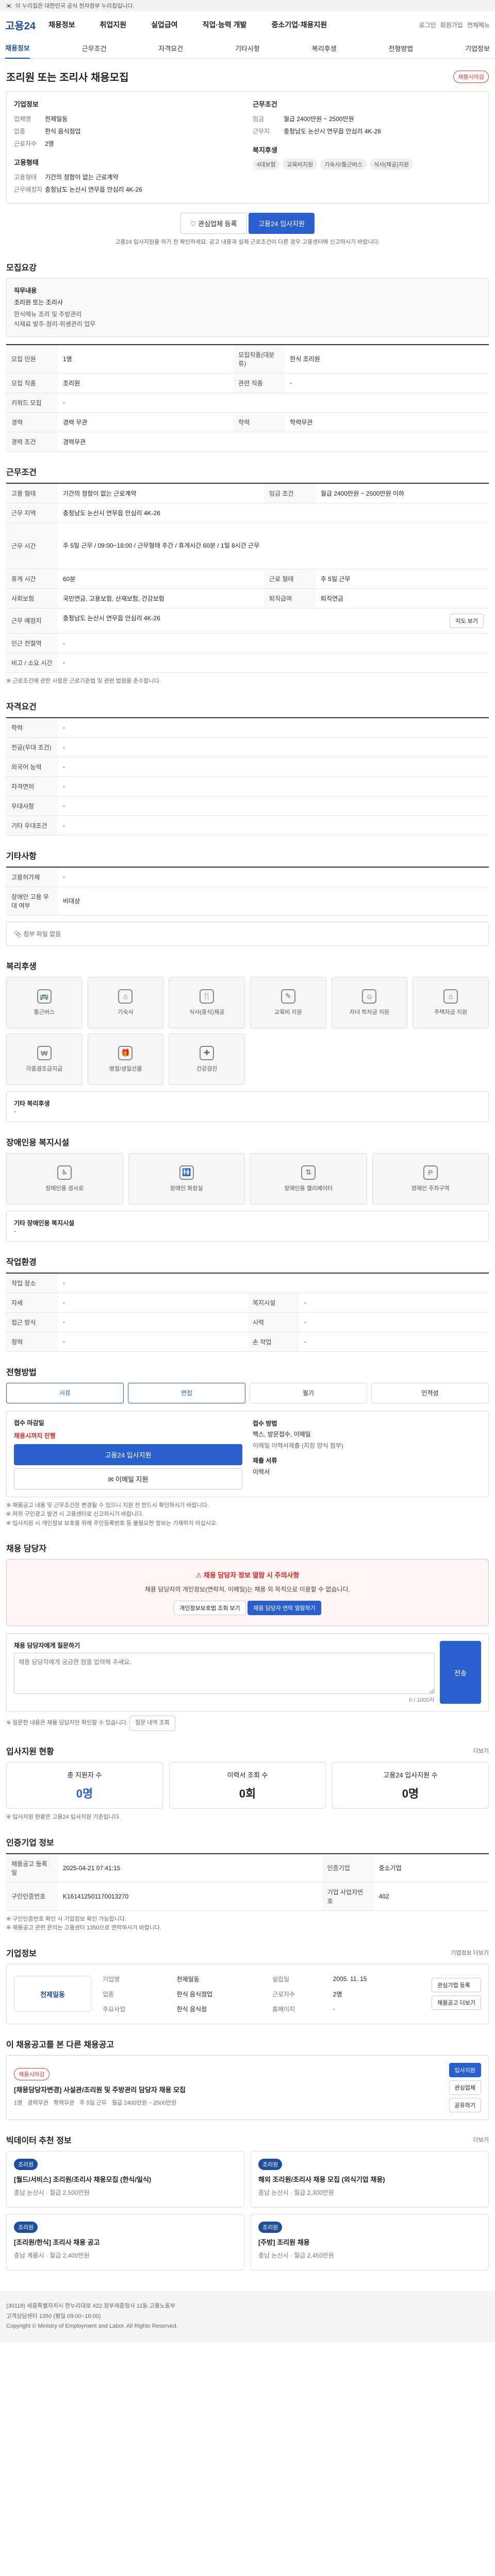 The width and height of the screenshot is (495, 2576). I want to click on step-item: 서류, so click(65, 1392).